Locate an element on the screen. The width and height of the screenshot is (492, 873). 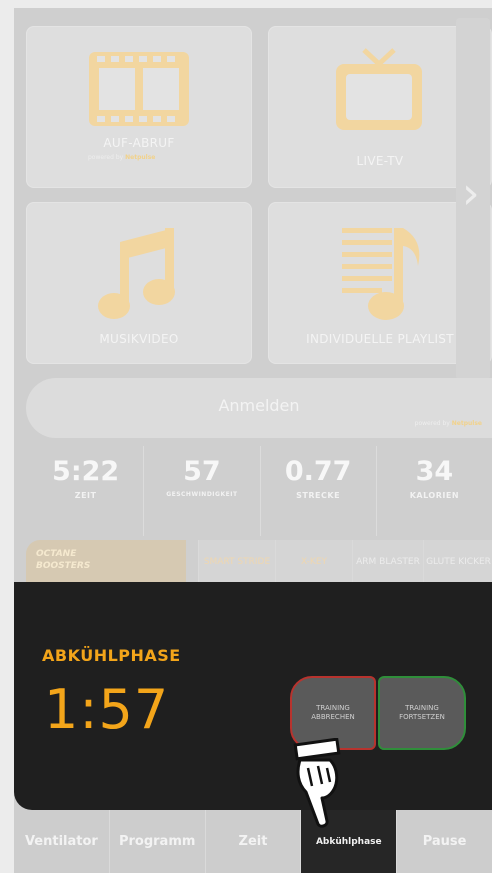
booster-x-key: X-KEY is located at coordinates (313, 562).